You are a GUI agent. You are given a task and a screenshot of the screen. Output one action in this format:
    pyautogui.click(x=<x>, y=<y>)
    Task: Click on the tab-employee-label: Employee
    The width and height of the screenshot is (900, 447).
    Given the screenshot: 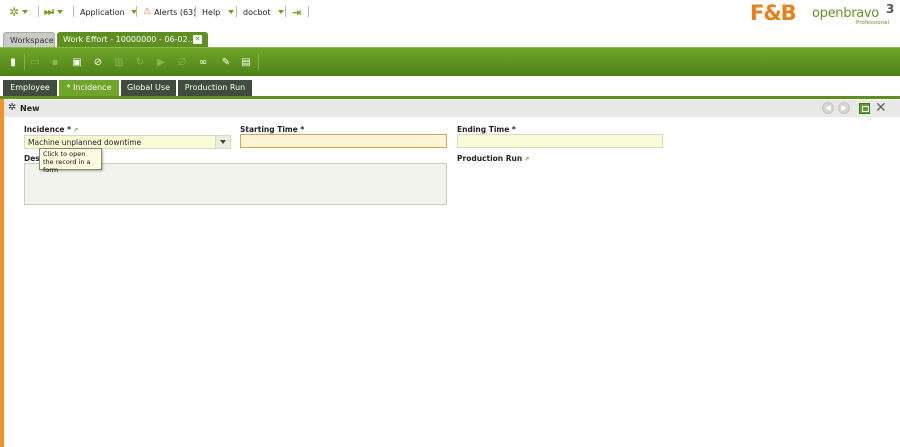 What is the action you would take?
    pyautogui.click(x=30, y=87)
    